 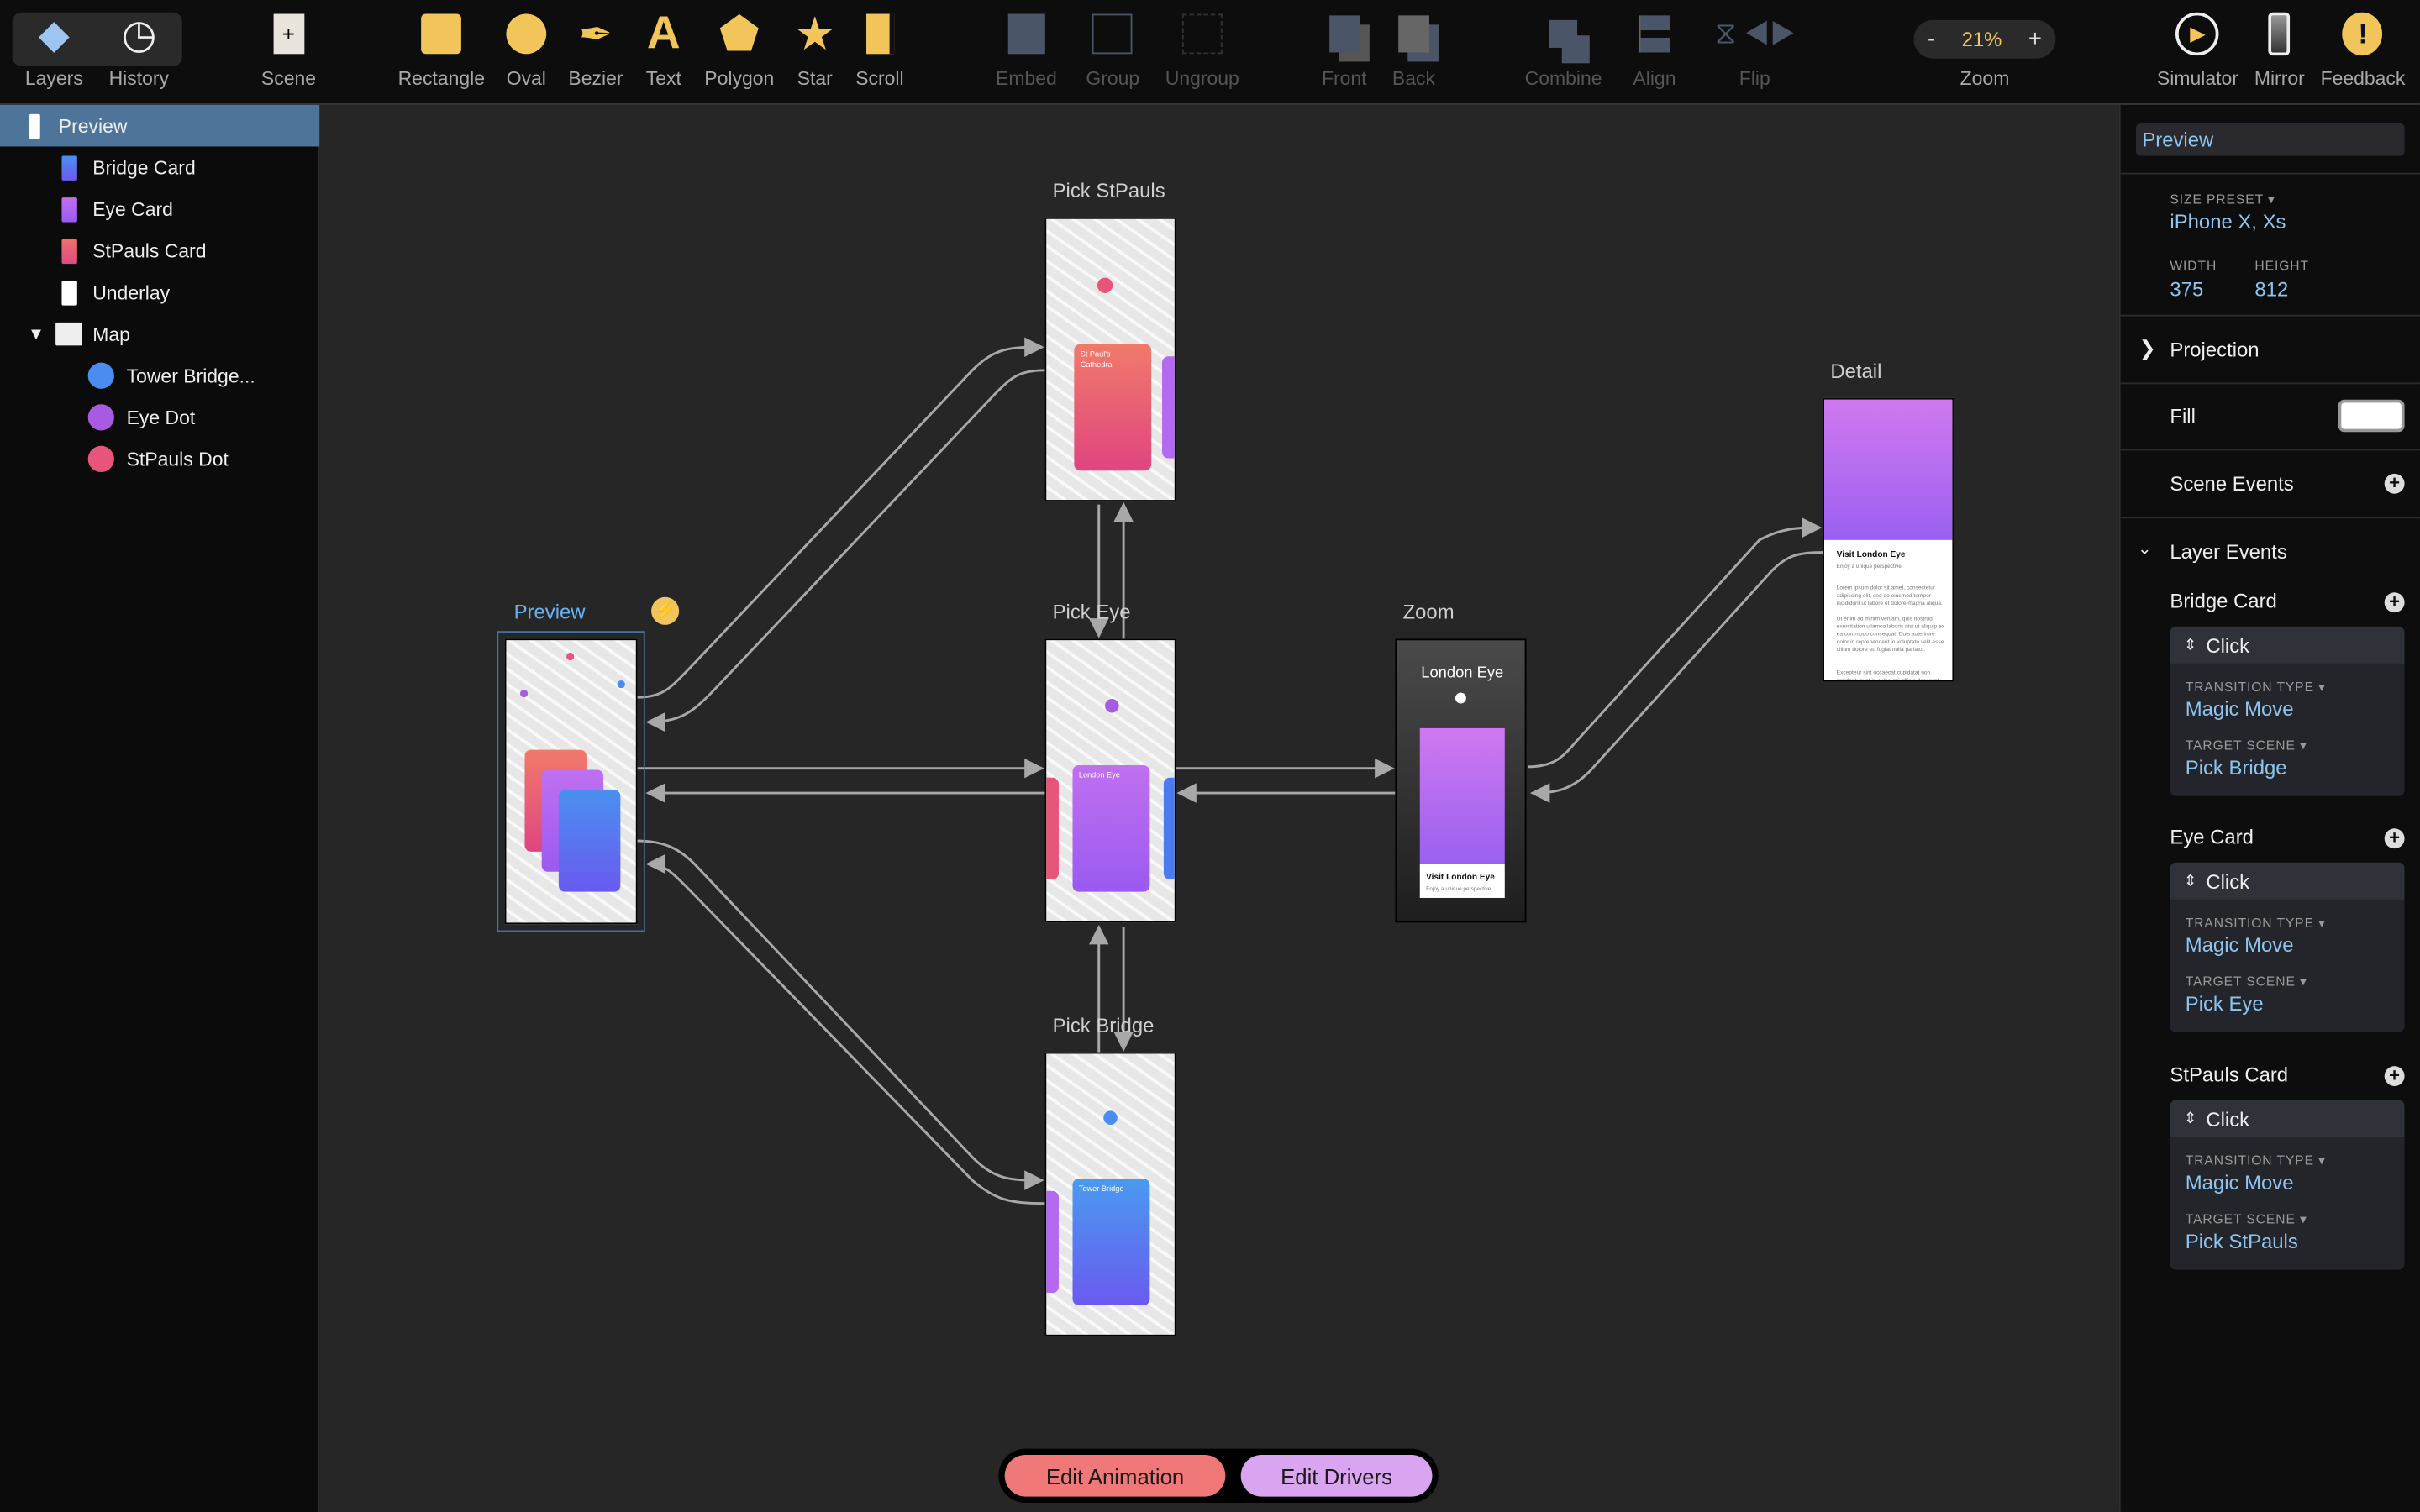 What do you see at coordinates (1856, 371) in the screenshot?
I see `scene-label-detail: Detail` at bounding box center [1856, 371].